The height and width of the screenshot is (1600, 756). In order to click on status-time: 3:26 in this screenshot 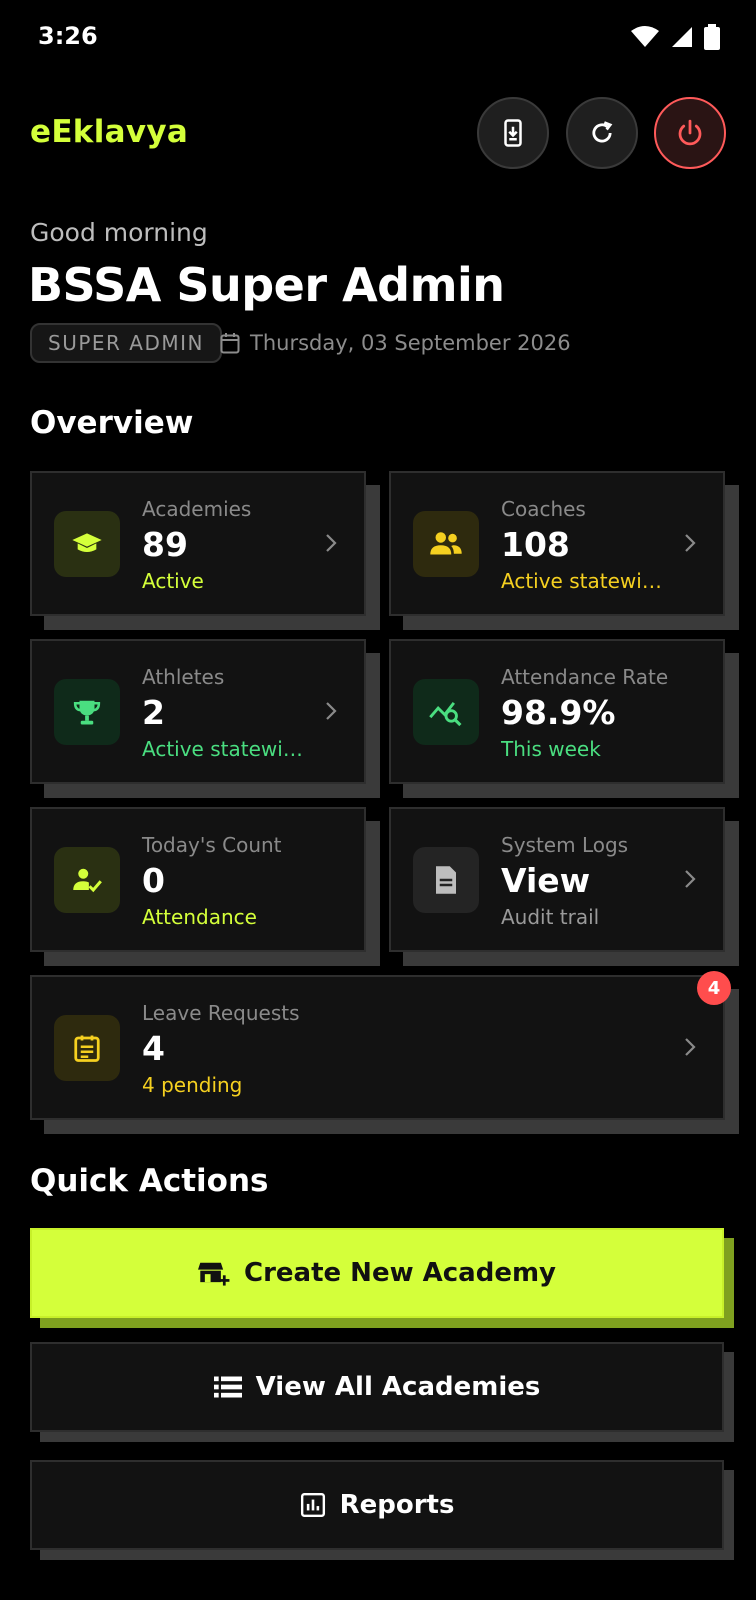, I will do `click(68, 36)`.